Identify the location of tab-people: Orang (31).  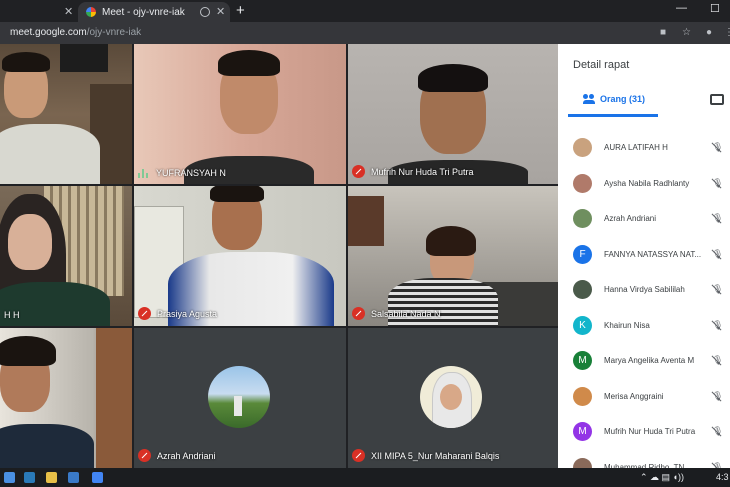
(614, 99).